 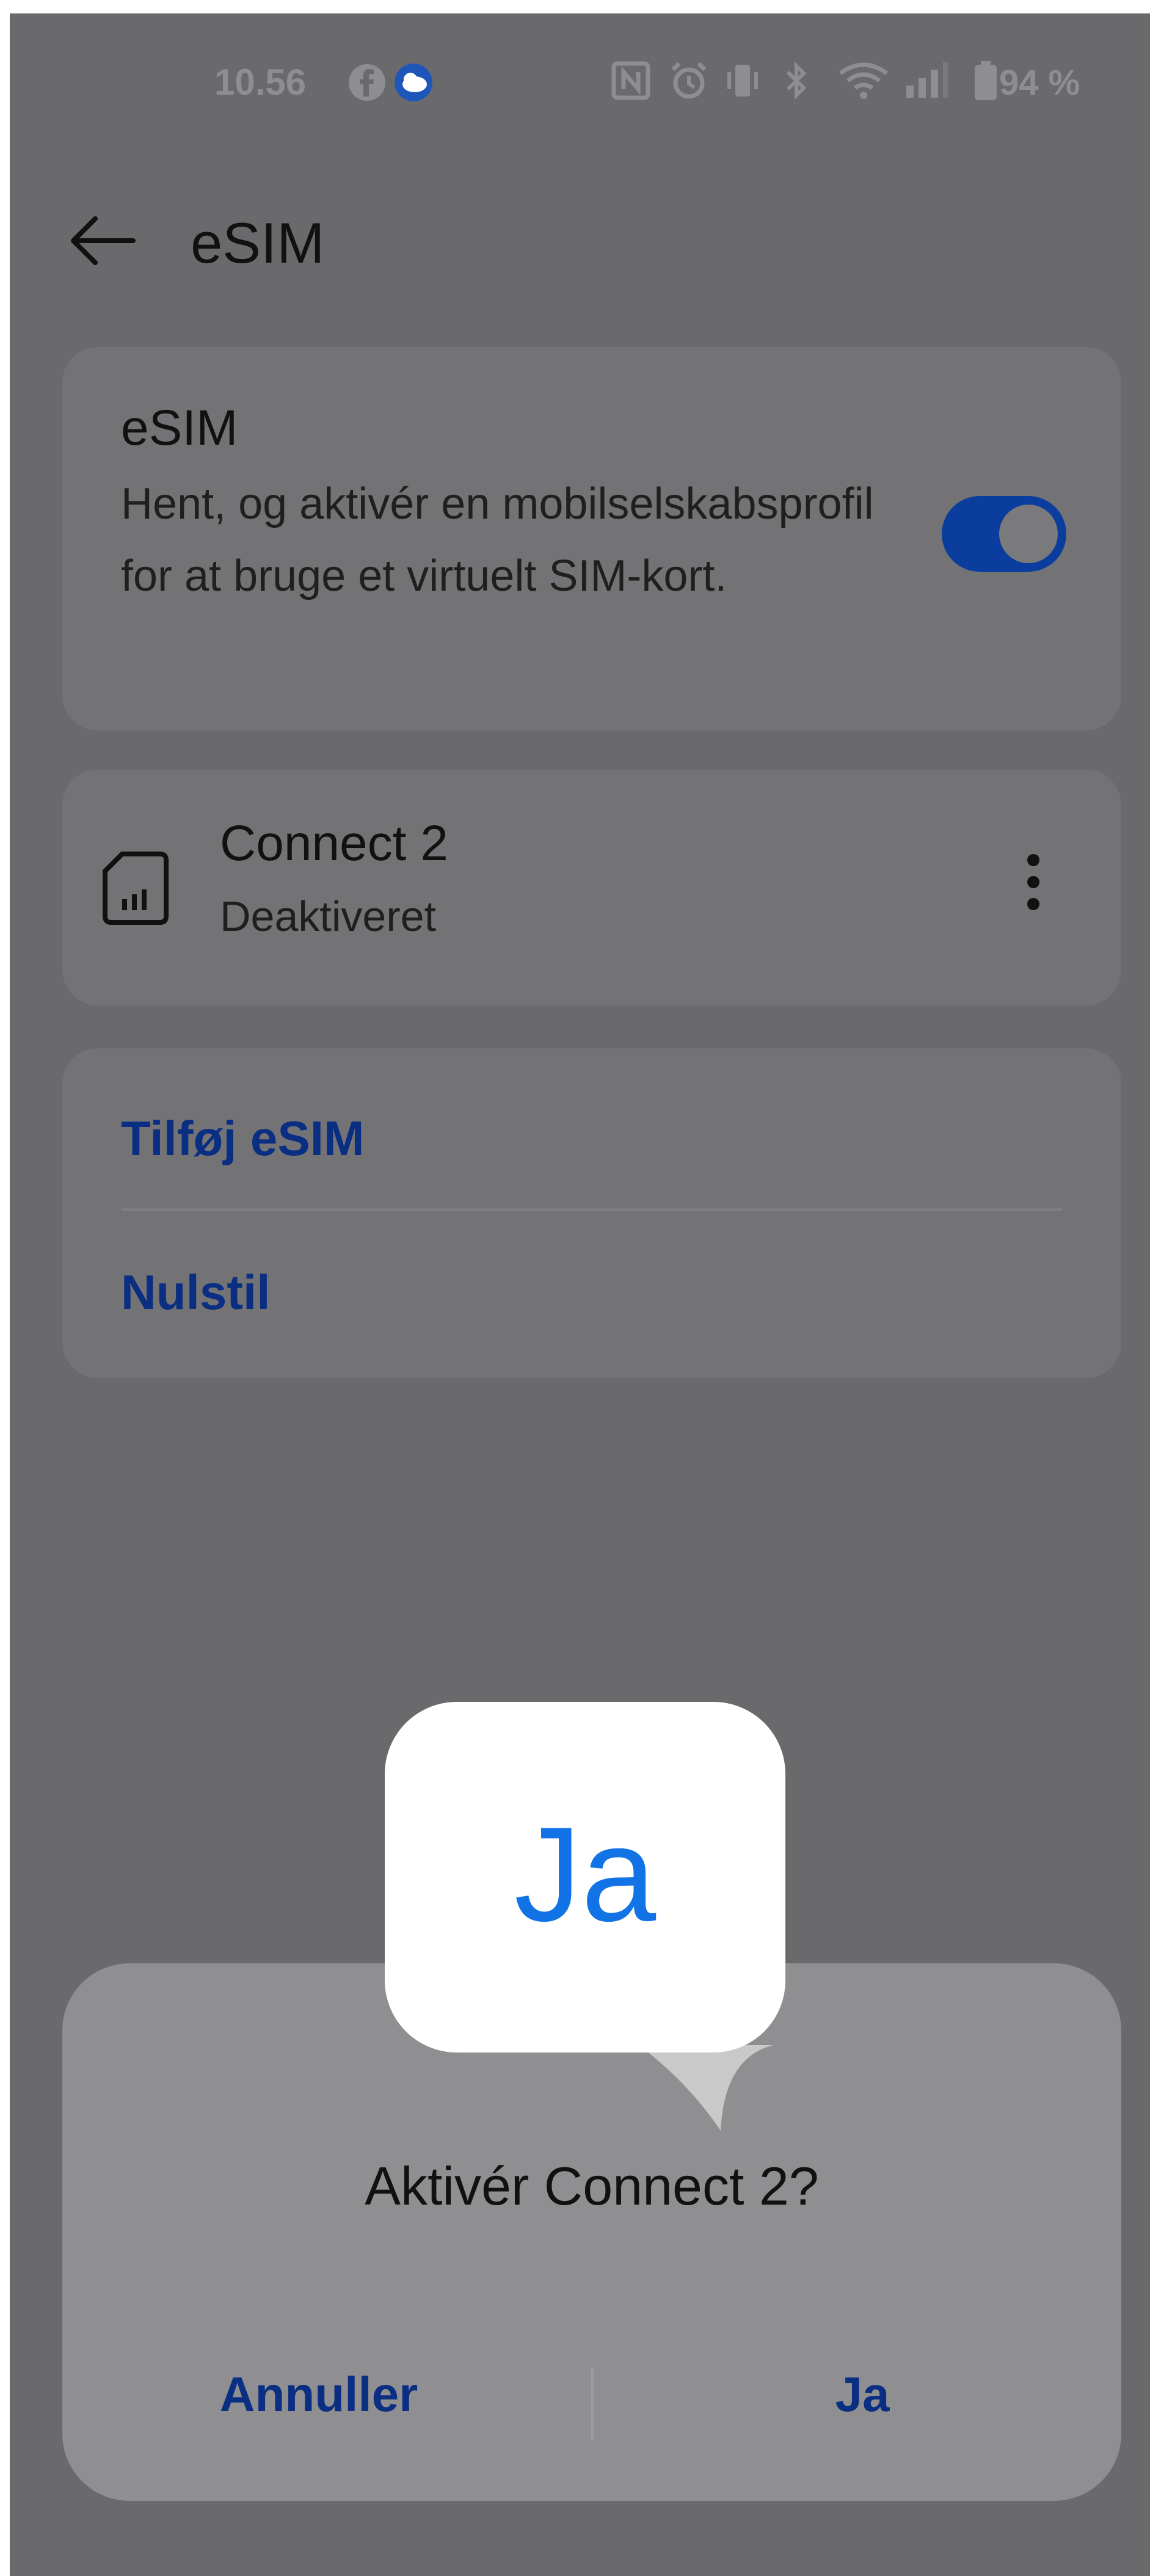 What do you see at coordinates (689, 80) in the screenshot?
I see `alarm-icon` at bounding box center [689, 80].